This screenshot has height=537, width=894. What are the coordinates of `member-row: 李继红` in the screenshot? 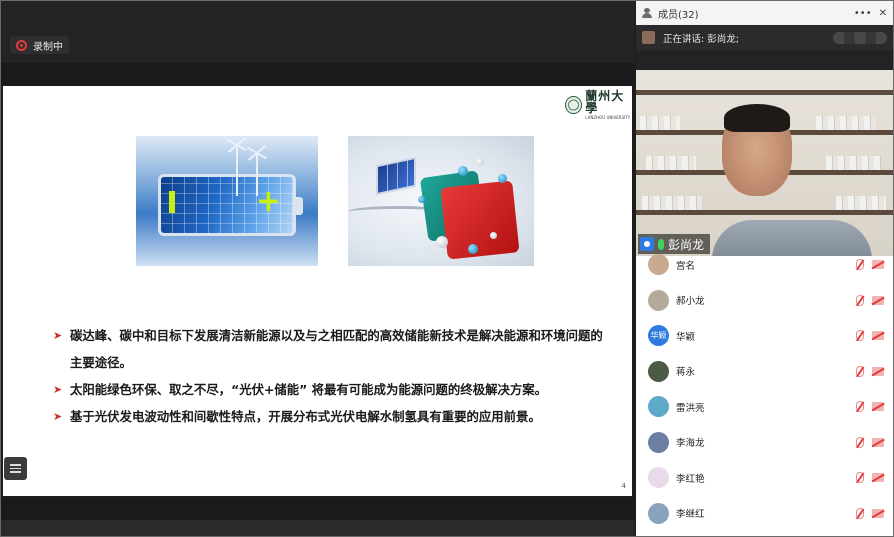 It's located at (764, 514).